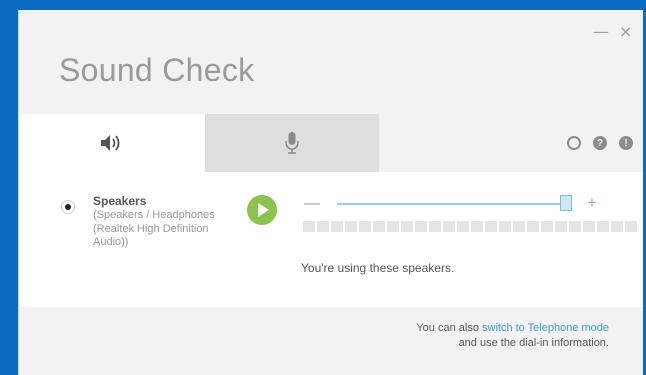  What do you see at coordinates (533, 343) in the screenshot?
I see `footer-line-2: and use the dial-in information.` at bounding box center [533, 343].